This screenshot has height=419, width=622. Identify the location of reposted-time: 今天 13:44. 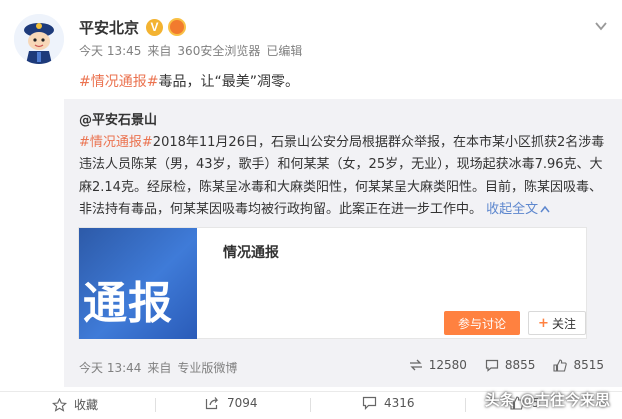
(110, 367).